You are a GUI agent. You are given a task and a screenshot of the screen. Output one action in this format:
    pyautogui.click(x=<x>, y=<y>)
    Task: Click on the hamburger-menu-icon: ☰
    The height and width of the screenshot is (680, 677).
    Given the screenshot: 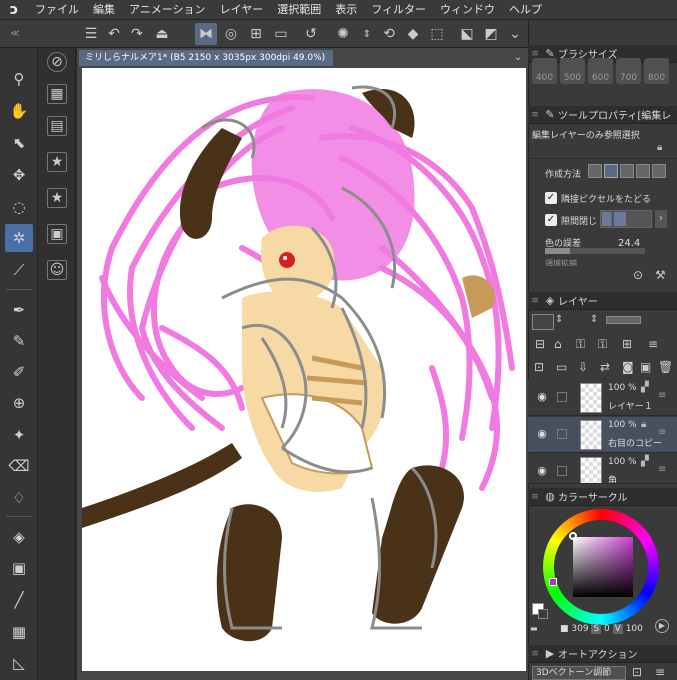 What is the action you would take?
    pyautogui.click(x=91, y=34)
    